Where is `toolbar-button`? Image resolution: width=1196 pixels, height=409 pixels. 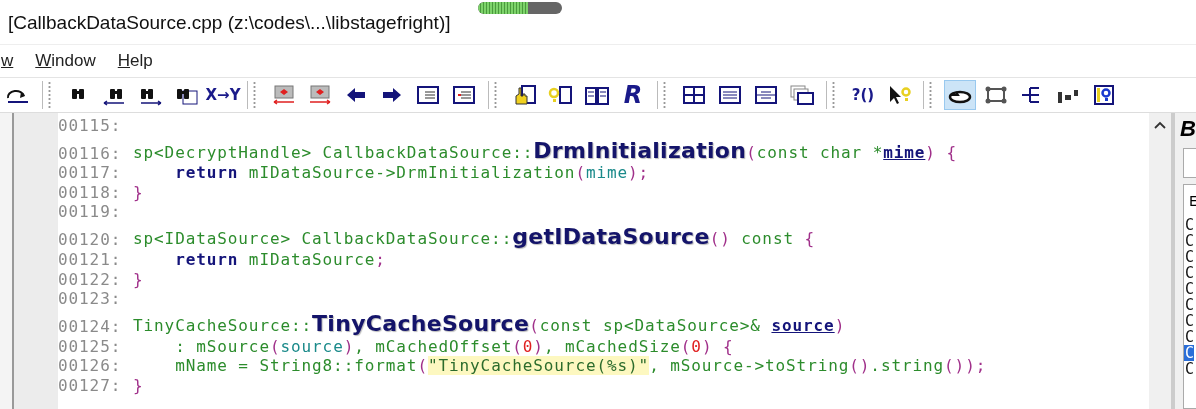
toolbar-button is located at coordinates (960, 95).